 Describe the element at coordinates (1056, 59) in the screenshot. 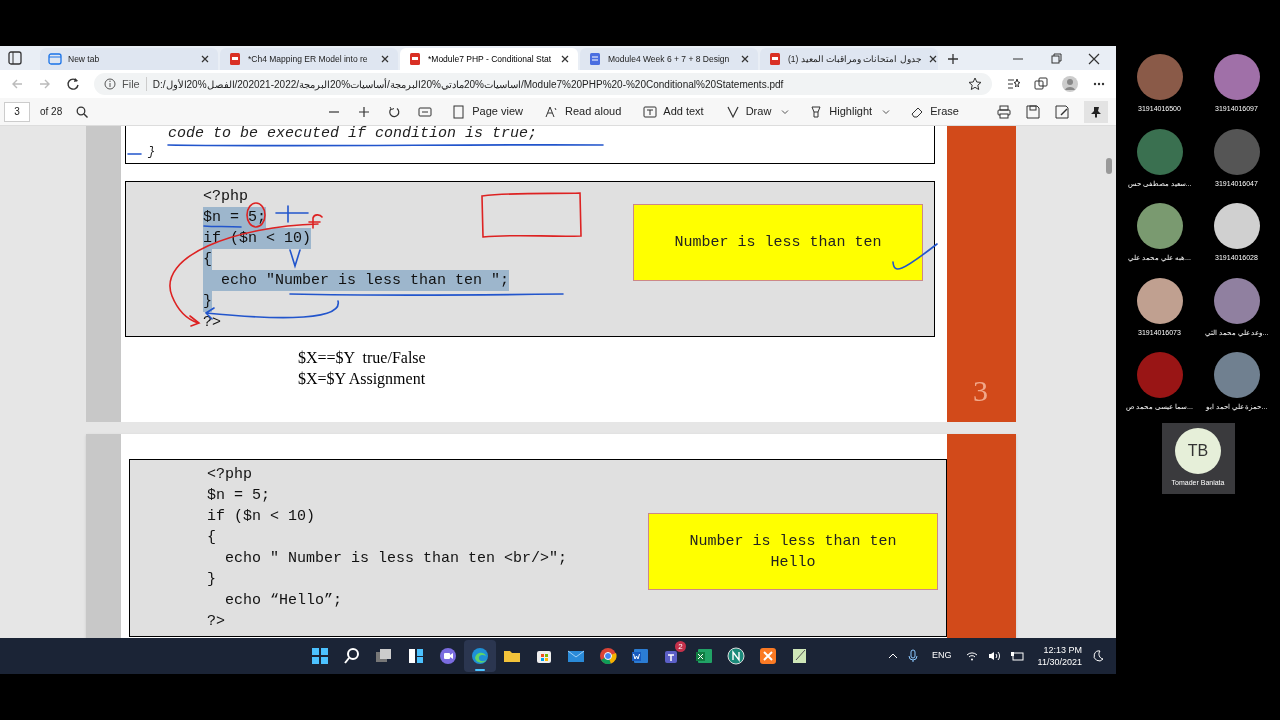

I see `restore-icon` at that location.